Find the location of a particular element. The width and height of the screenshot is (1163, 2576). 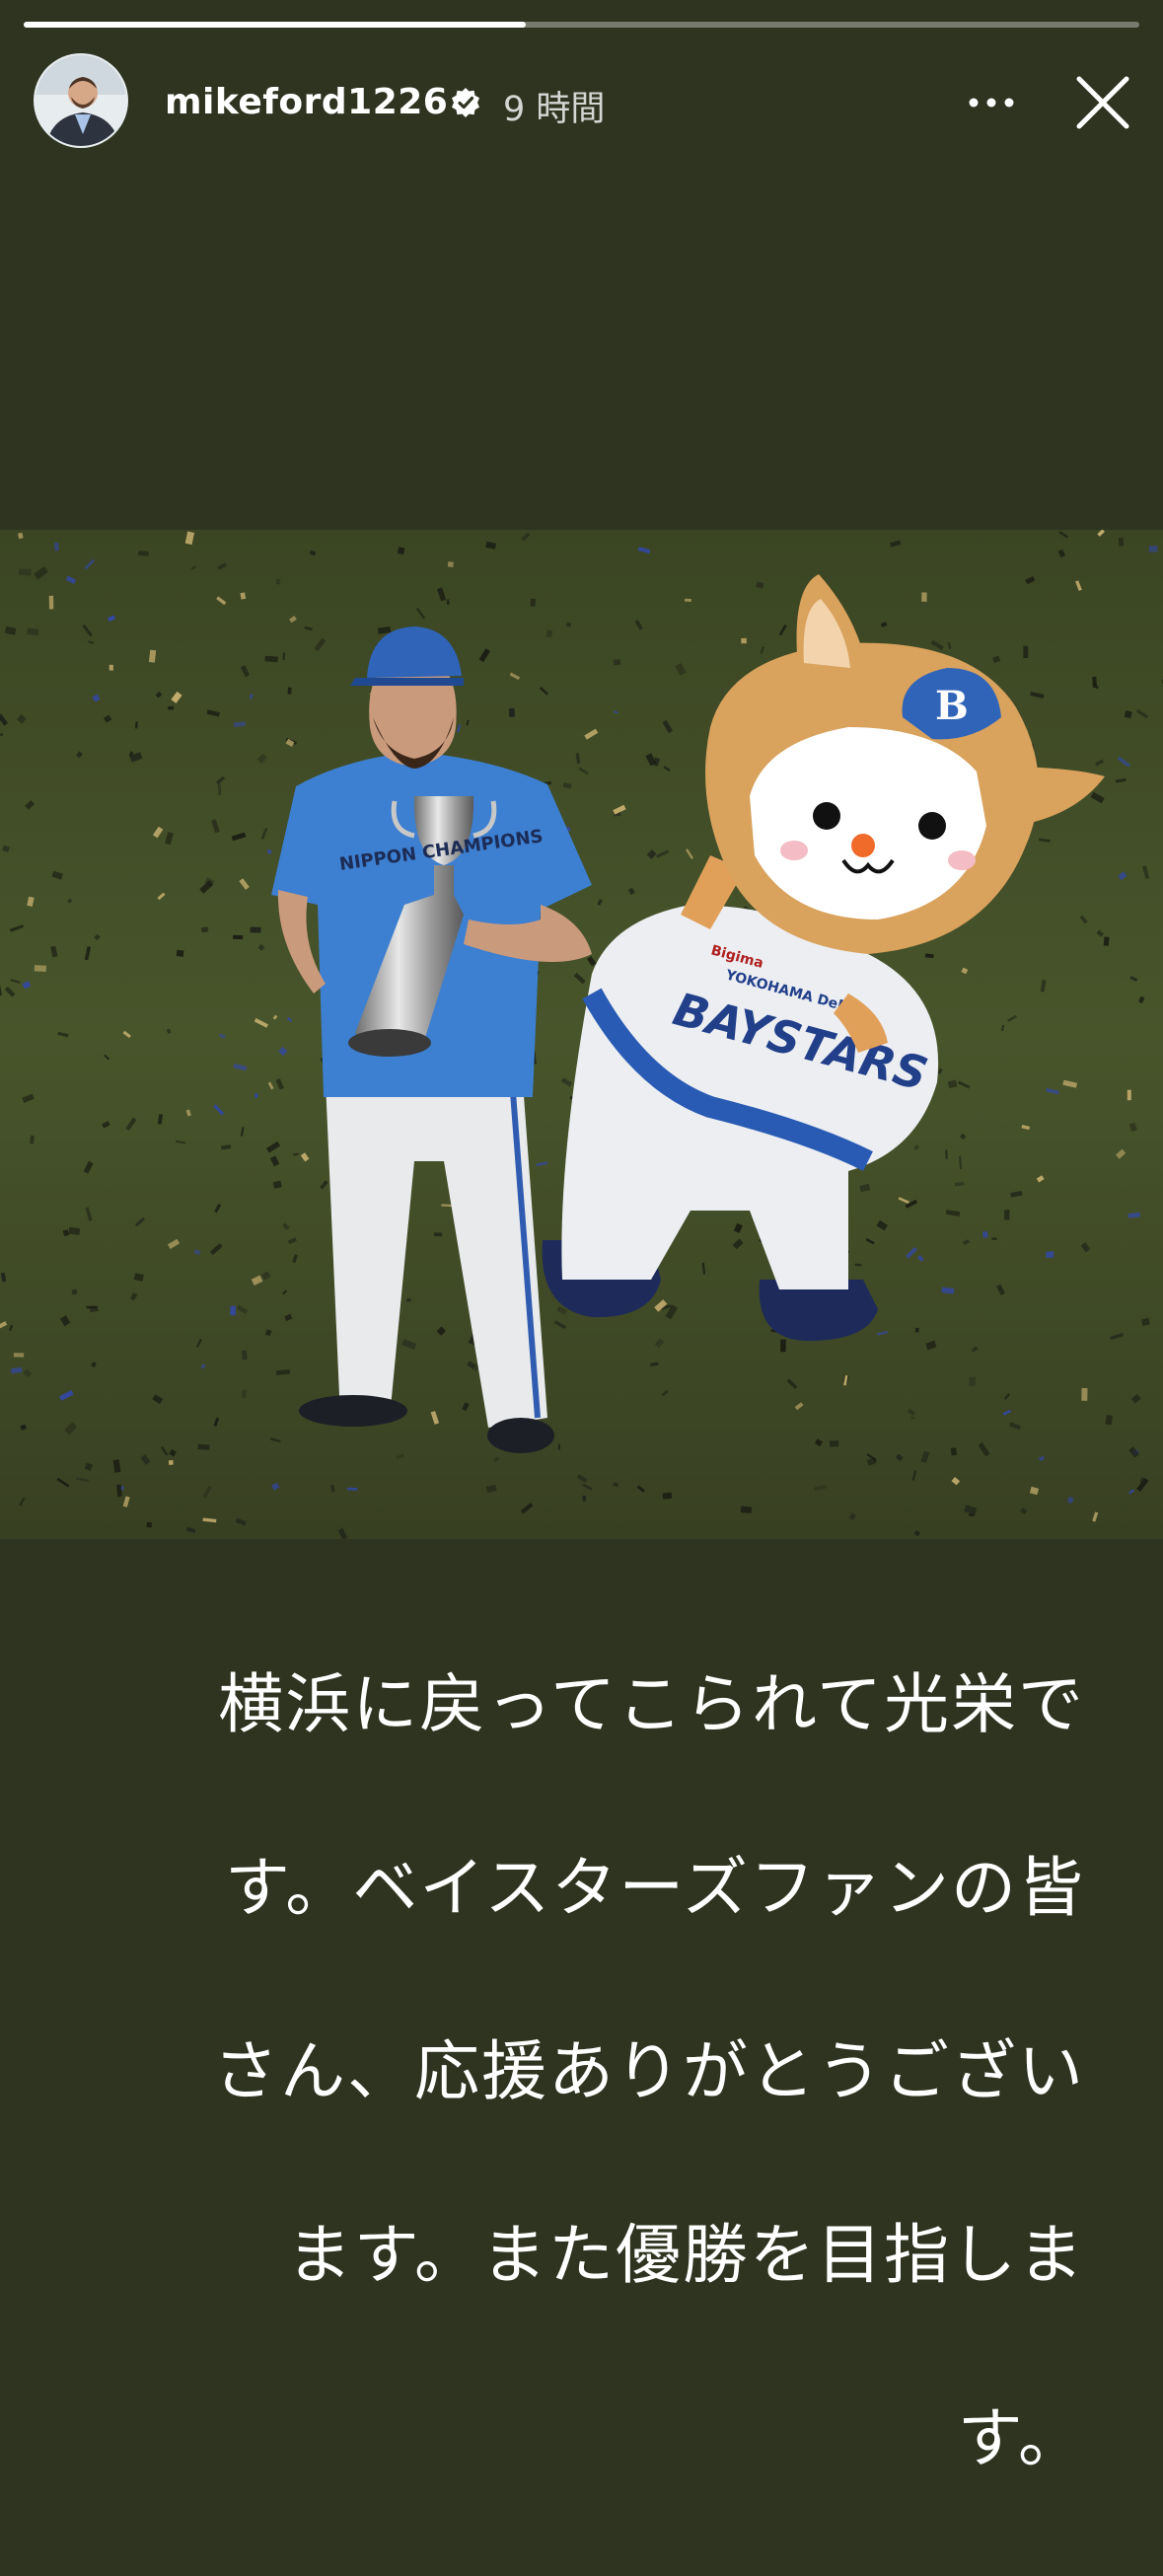

caption-line: す。ベイスターズファンの皆 is located at coordinates (582, 1888).